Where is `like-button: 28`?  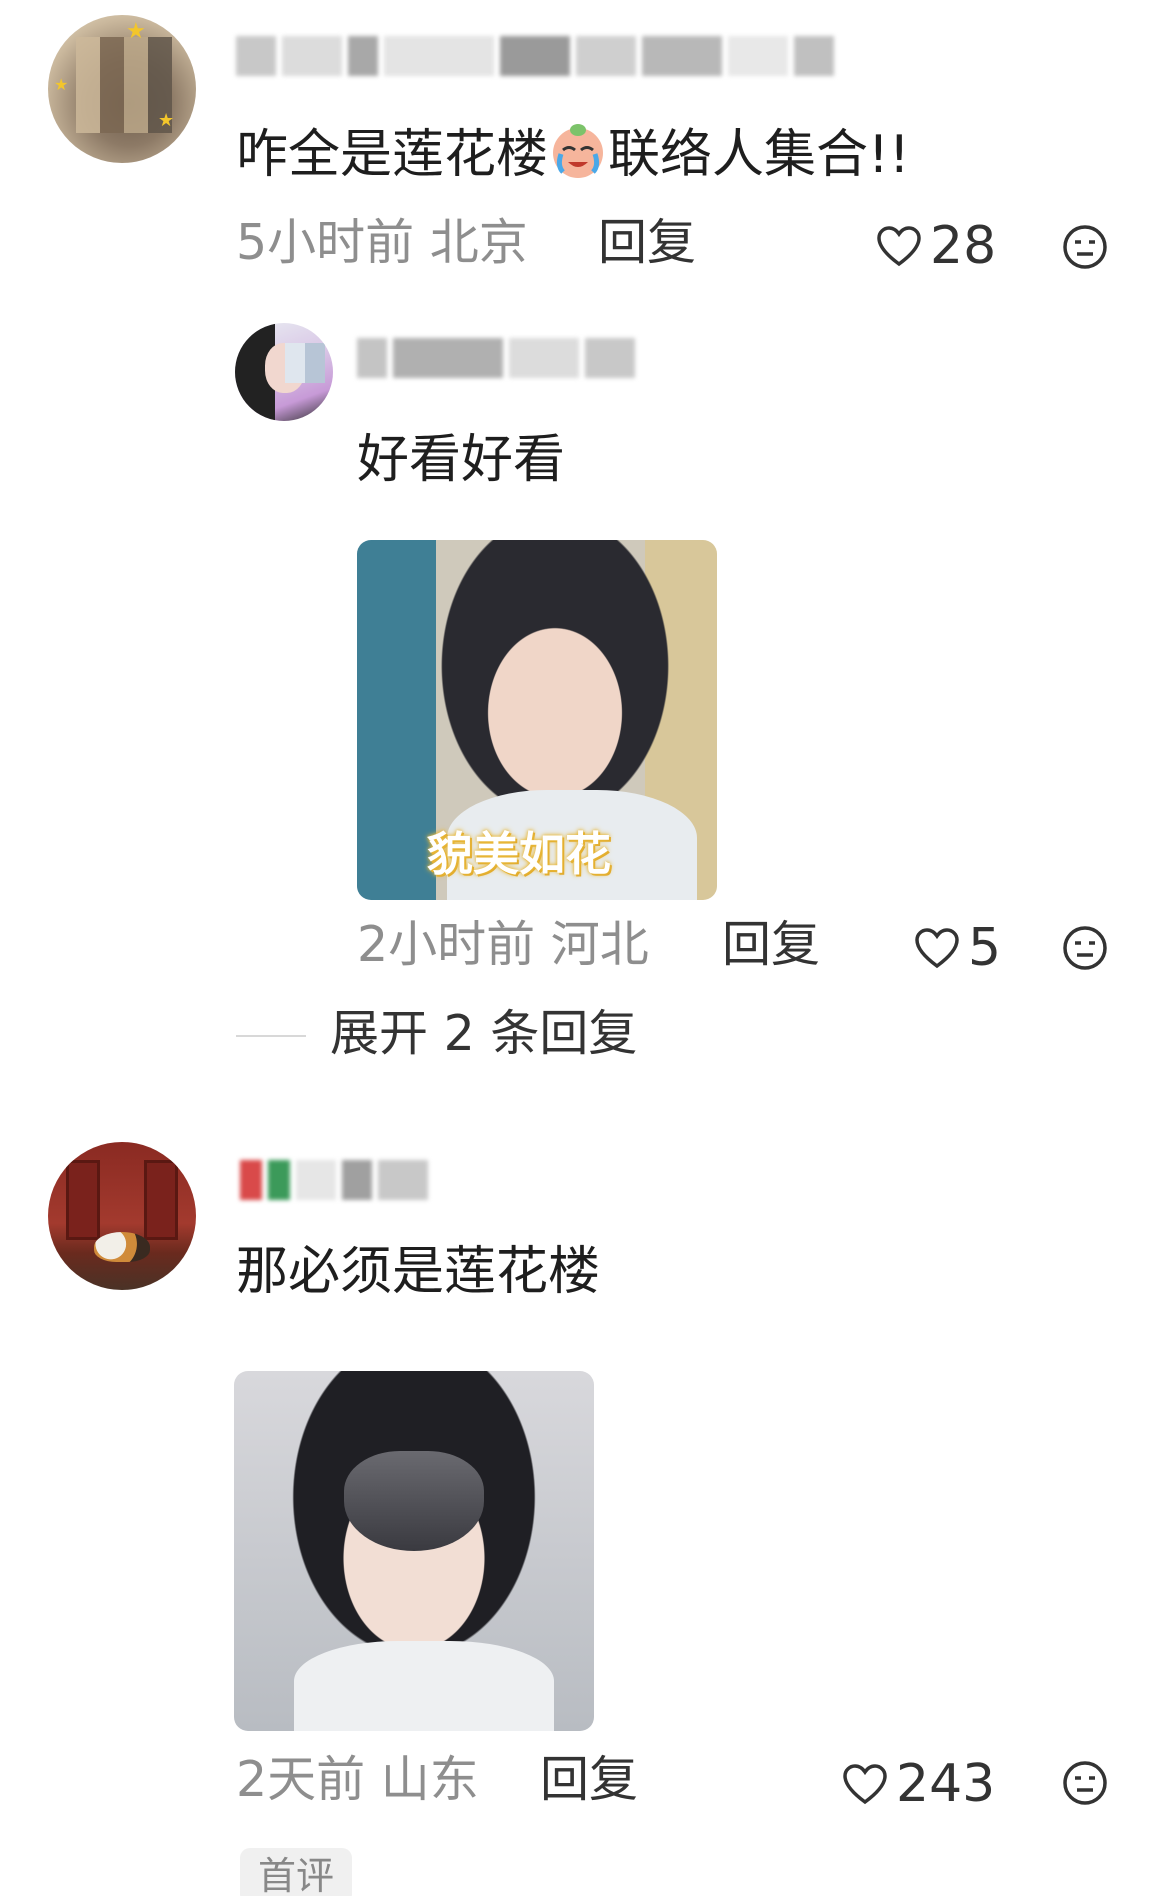 like-button: 28 is located at coordinates (936, 246).